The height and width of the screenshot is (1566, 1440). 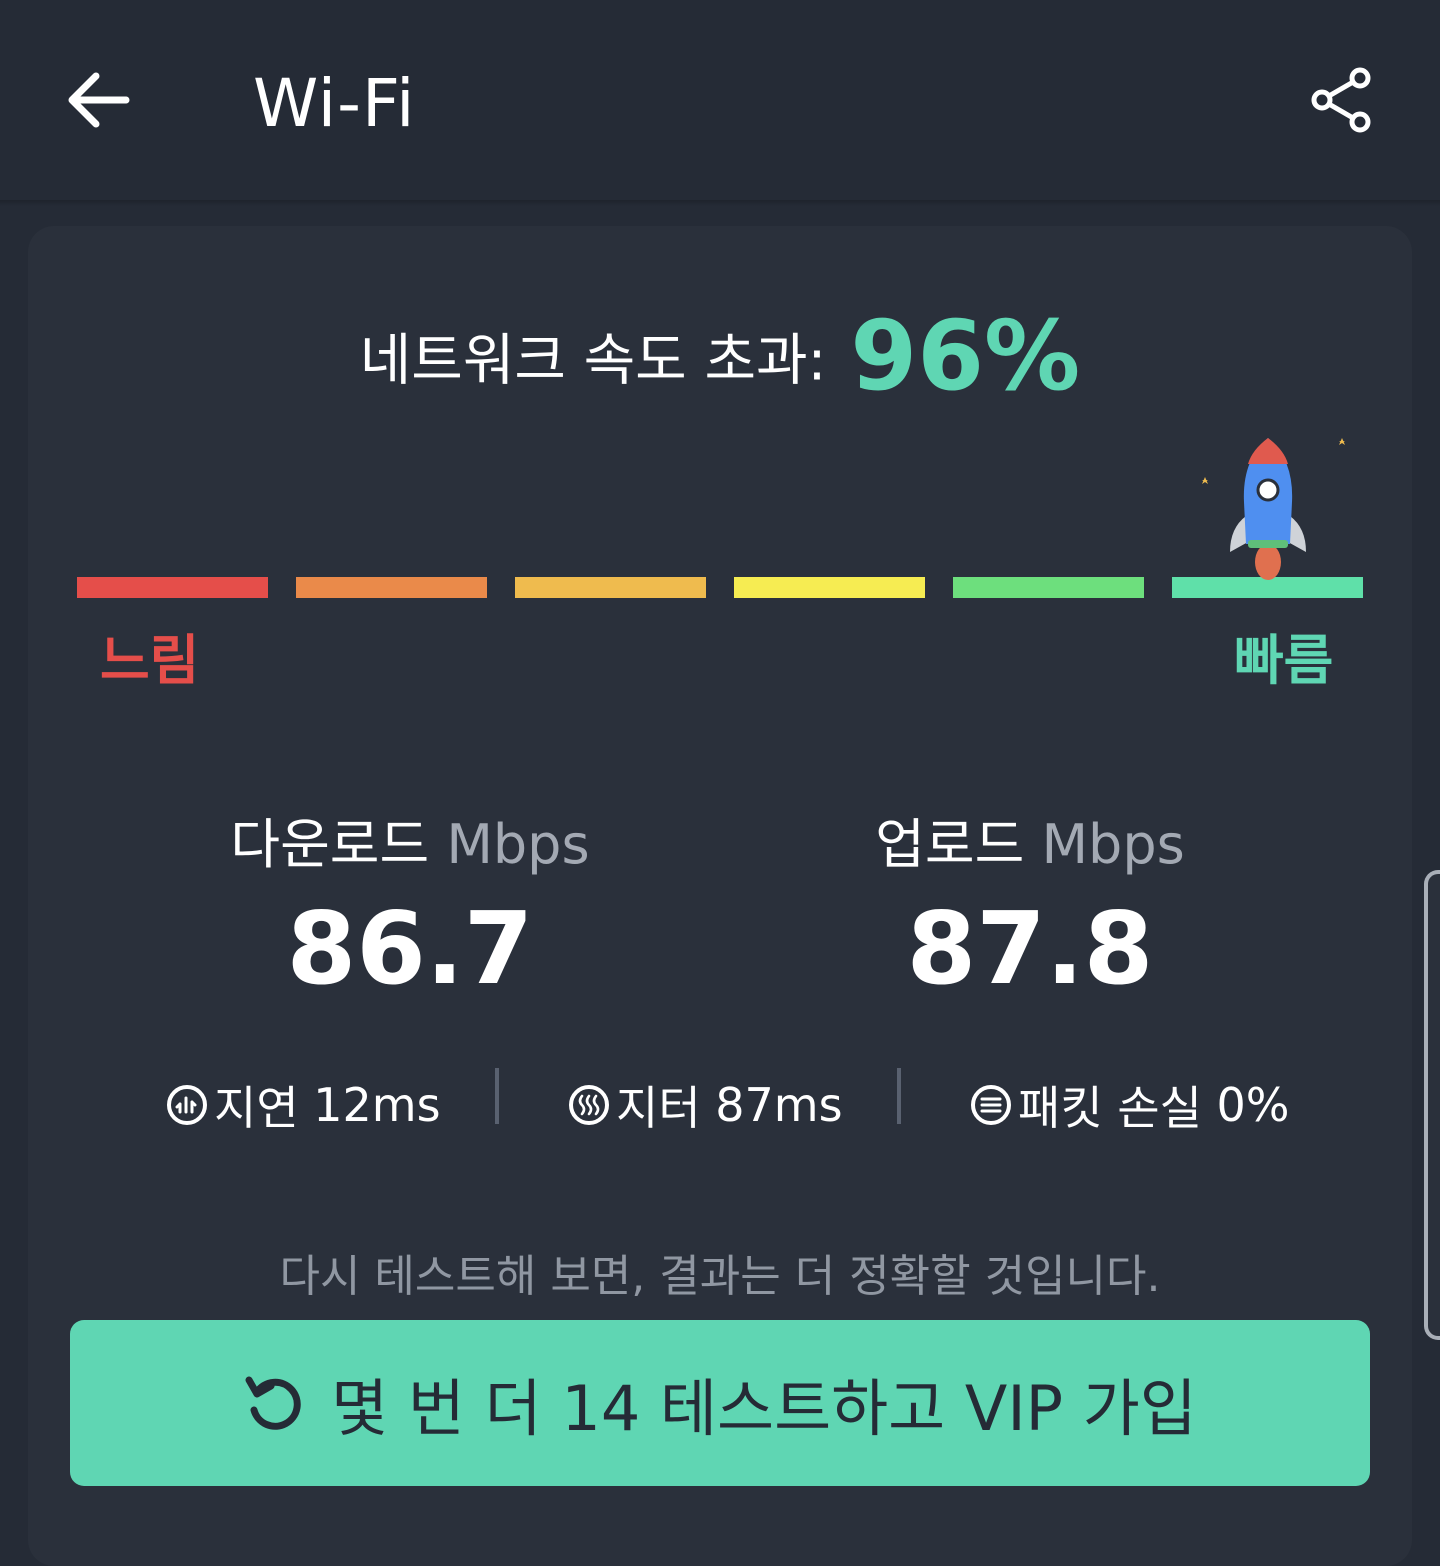 I want to click on latency-value: 12ms, so click(x=377, y=1105).